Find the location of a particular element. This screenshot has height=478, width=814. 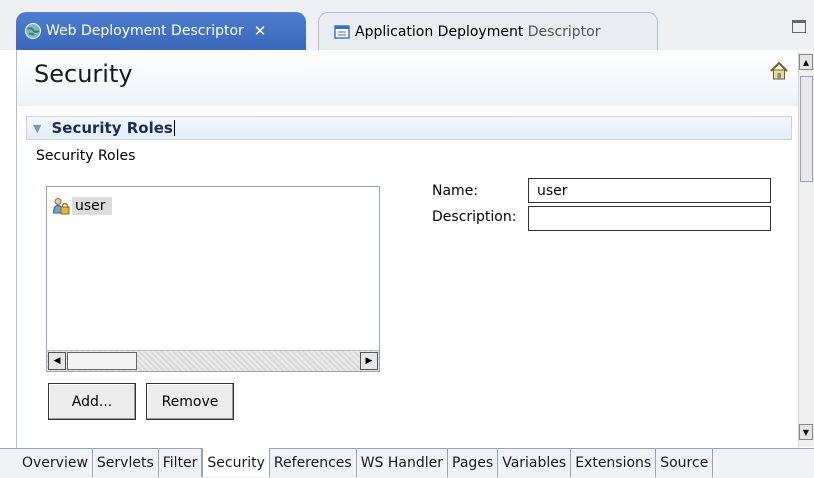

text-cursor is located at coordinates (174, 128).